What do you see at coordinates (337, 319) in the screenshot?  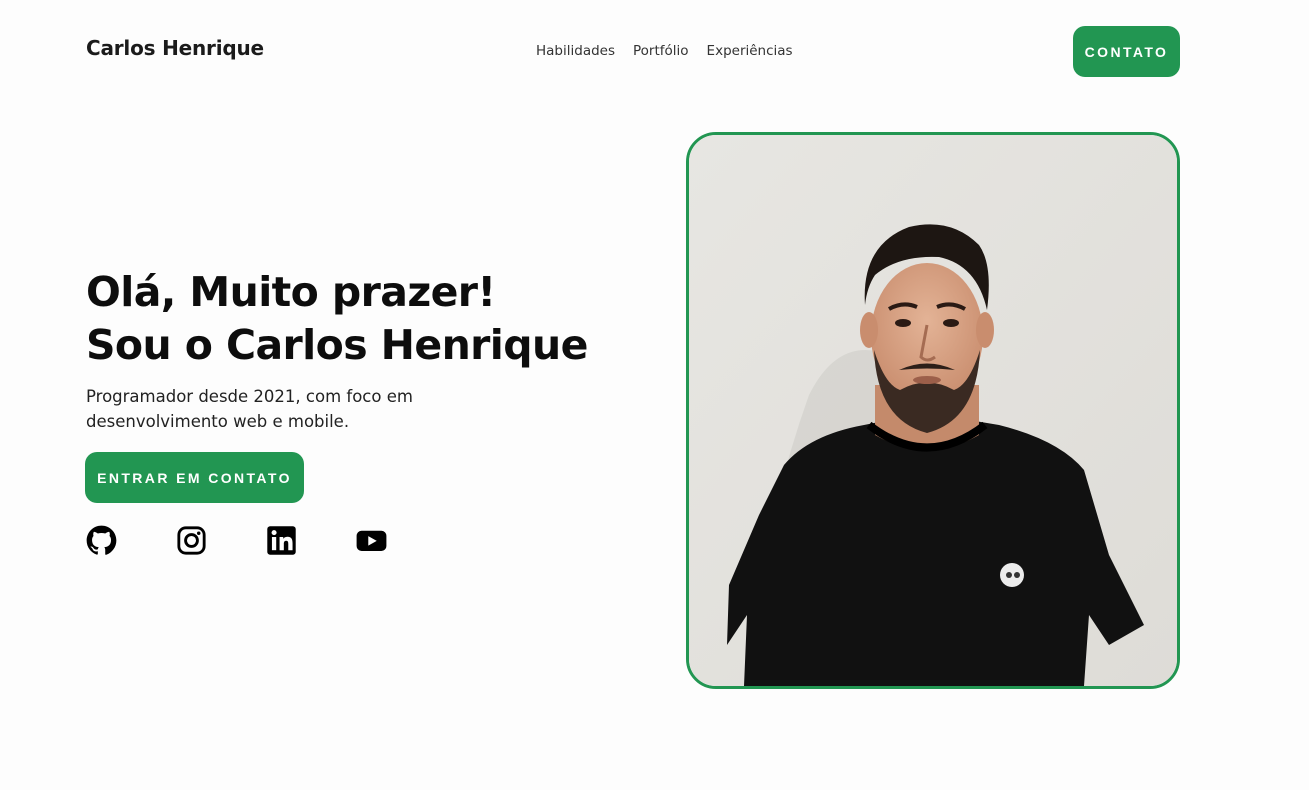 I see `hero-title: Olá, Muito prazer! Sou o Carlos Henrique` at bounding box center [337, 319].